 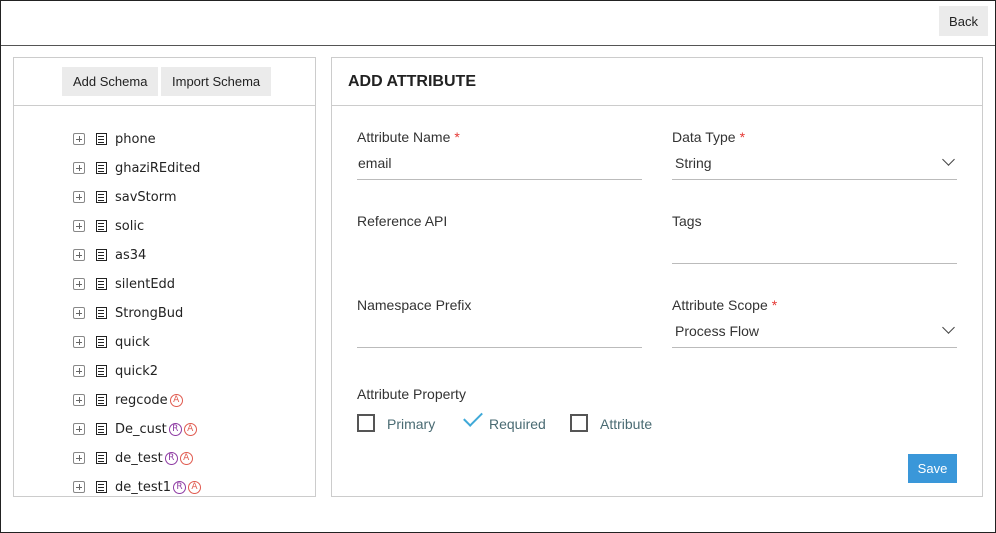 What do you see at coordinates (709, 137) in the screenshot?
I see `data-type-label: Data Type *` at bounding box center [709, 137].